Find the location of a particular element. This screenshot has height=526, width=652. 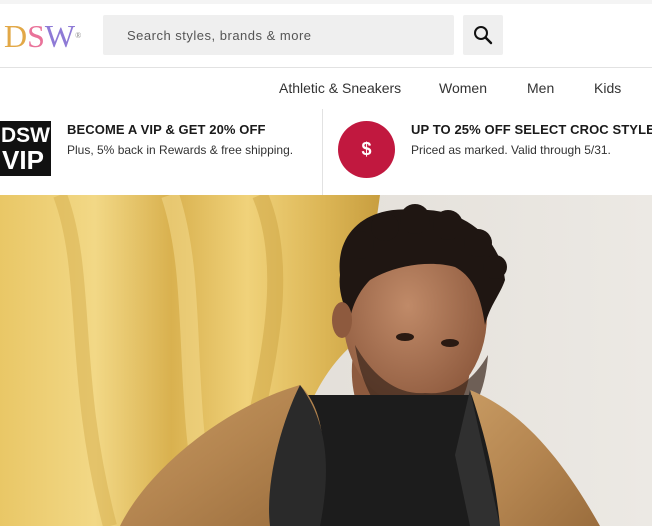

main-nav: Athletic & Sneakers Women Men Kids is located at coordinates (326, 88).